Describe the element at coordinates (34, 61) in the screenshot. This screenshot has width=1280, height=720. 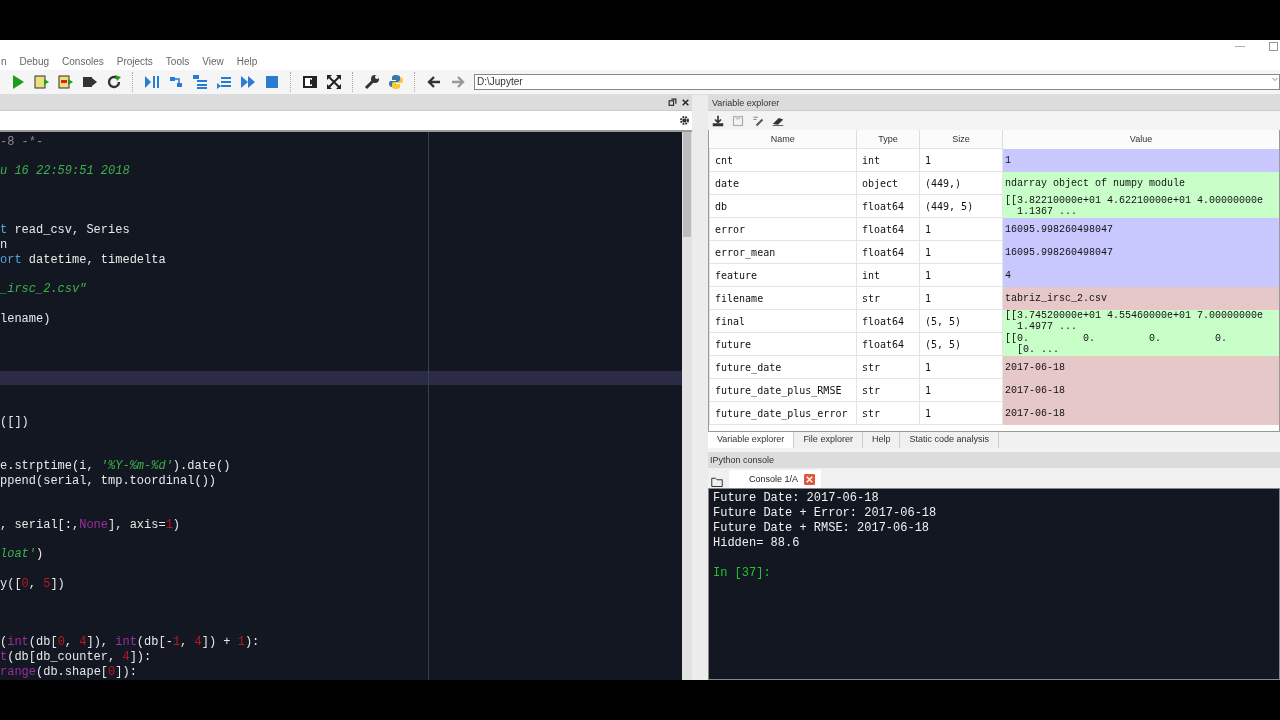
I see `menu-item: Debug` at that location.